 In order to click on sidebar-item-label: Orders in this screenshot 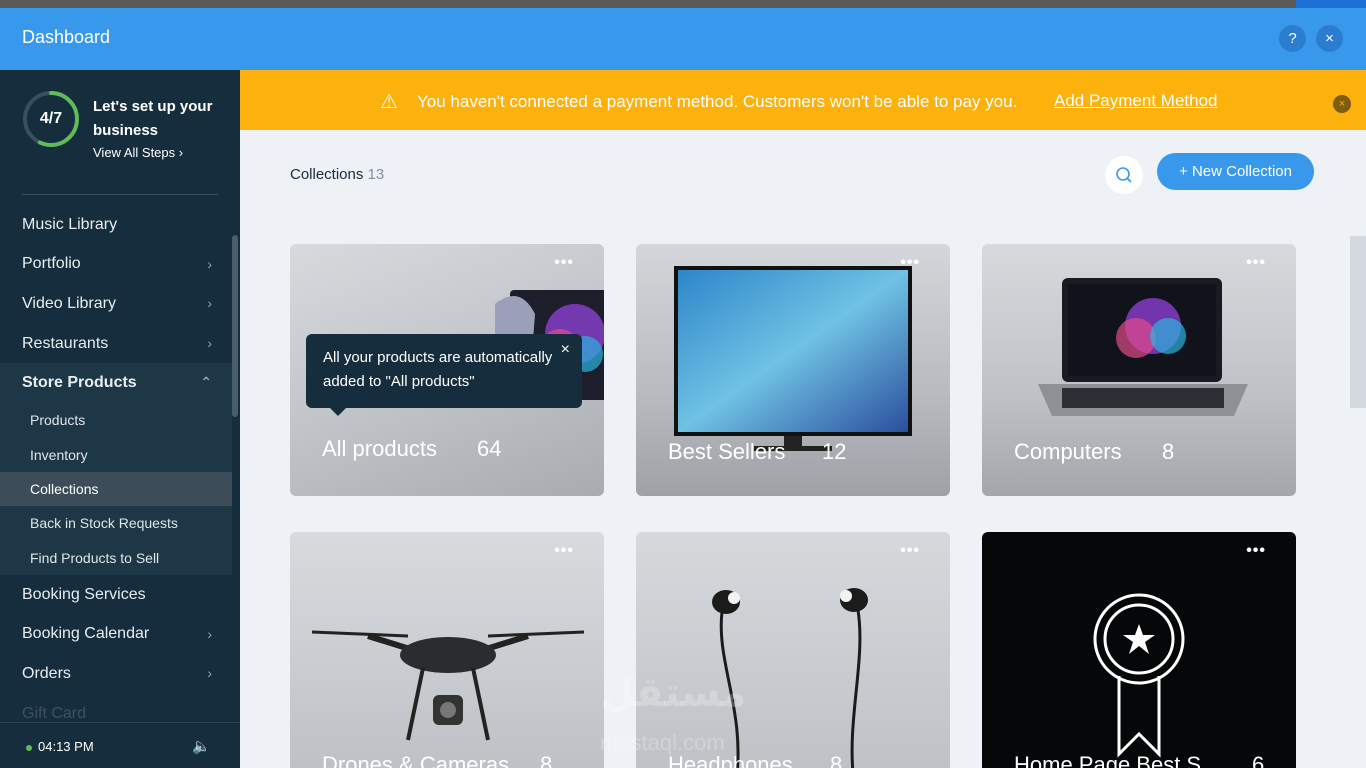, I will do `click(46, 673)`.